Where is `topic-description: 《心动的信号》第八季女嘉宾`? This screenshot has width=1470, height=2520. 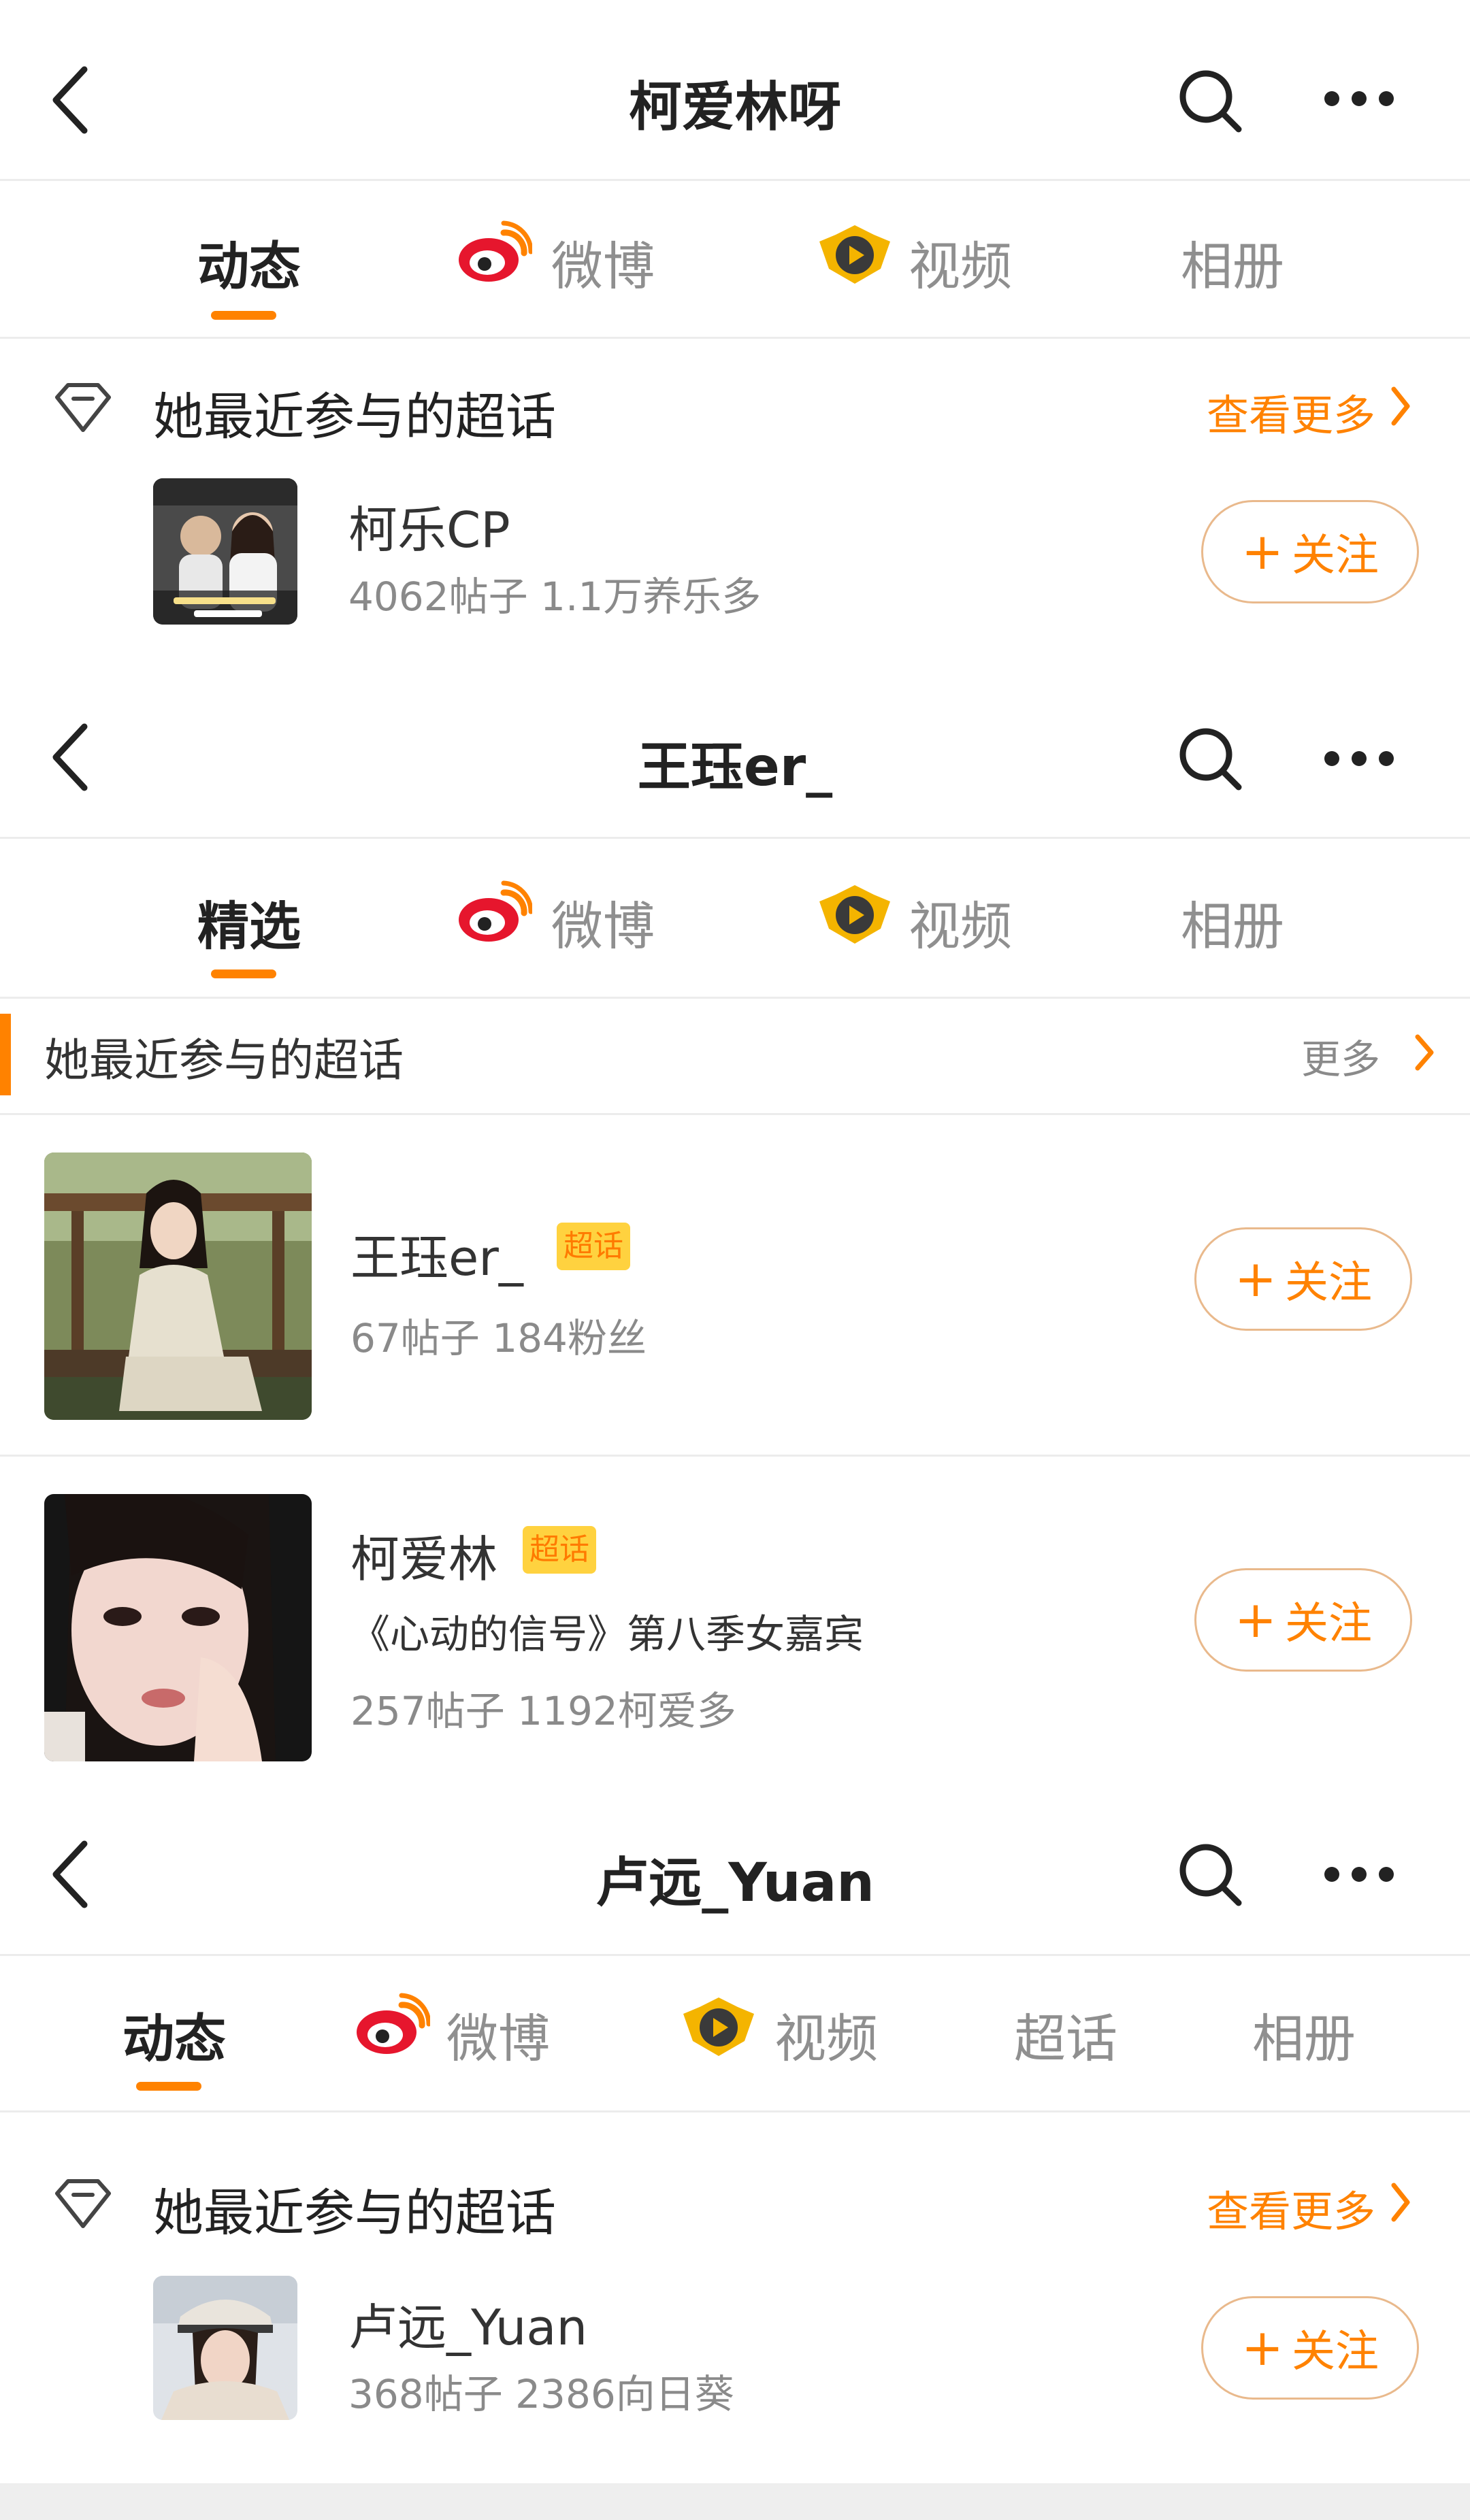 topic-description: 《心动的信号》第八季女嘉宾 is located at coordinates (607, 1634).